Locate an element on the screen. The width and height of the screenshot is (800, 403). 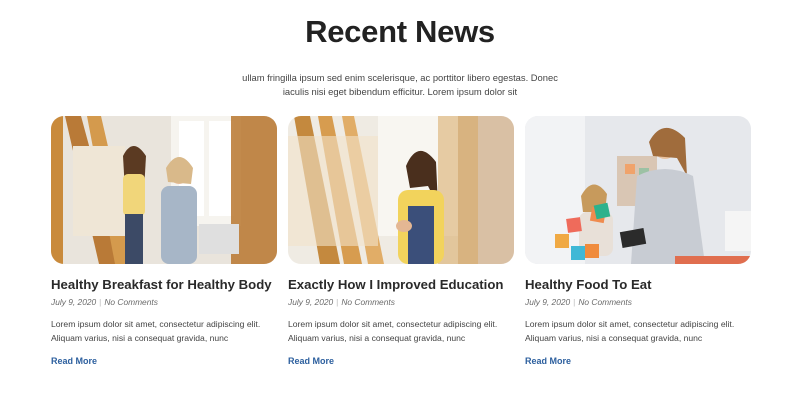
post-title: Healthy Breakfast for Healthy Body is located at coordinates (164, 284).